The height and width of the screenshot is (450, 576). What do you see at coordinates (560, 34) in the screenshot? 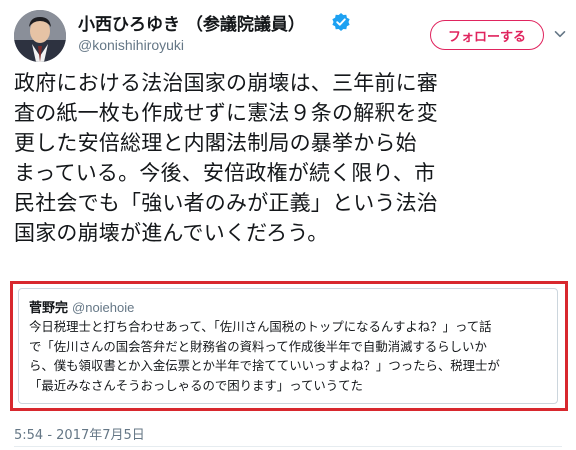
I see `chevron-down-icon` at bounding box center [560, 34].